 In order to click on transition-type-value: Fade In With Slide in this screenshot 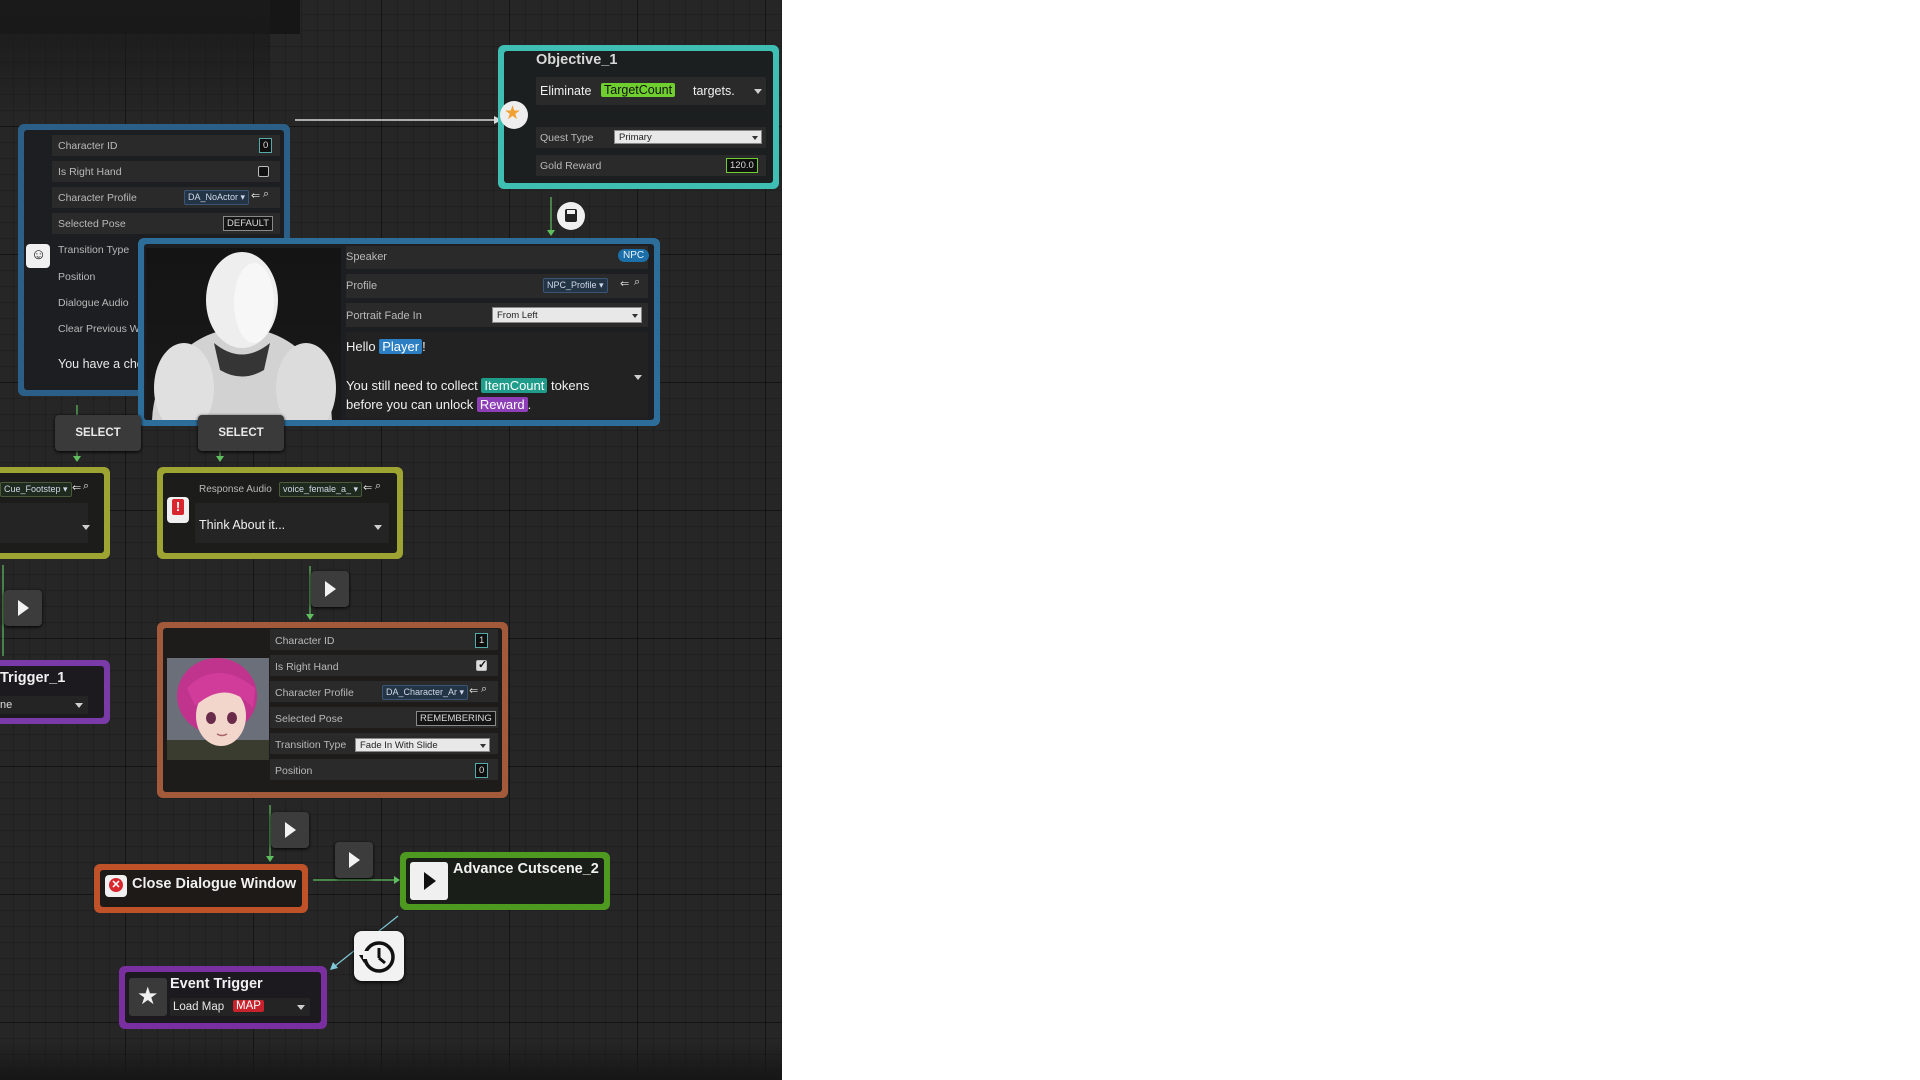, I will do `click(399, 745)`.